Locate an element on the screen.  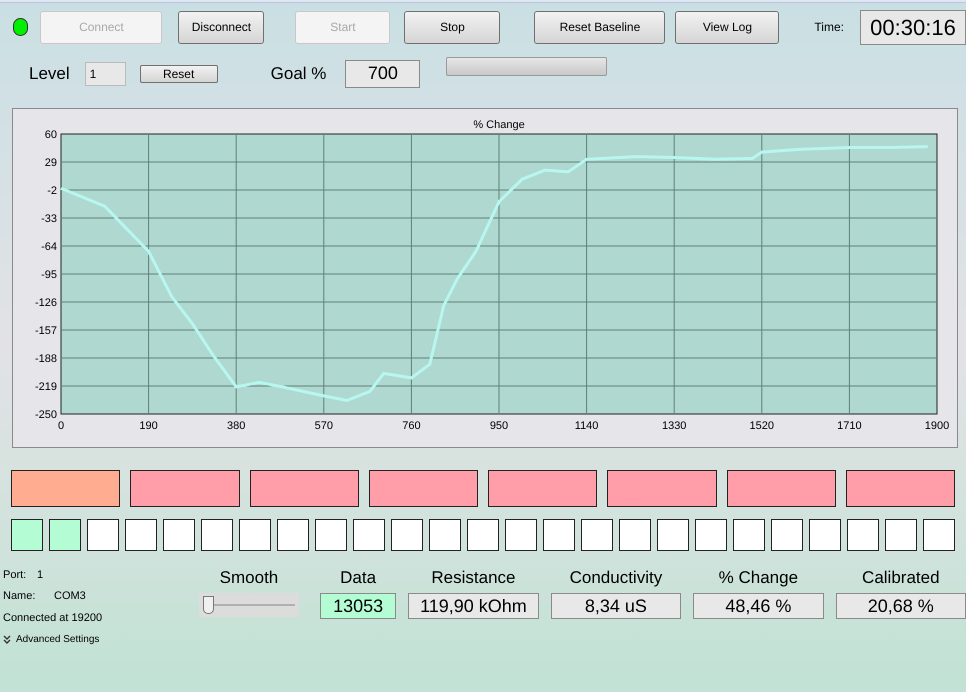
y-axis-label: -126 is located at coordinates (45, 303).